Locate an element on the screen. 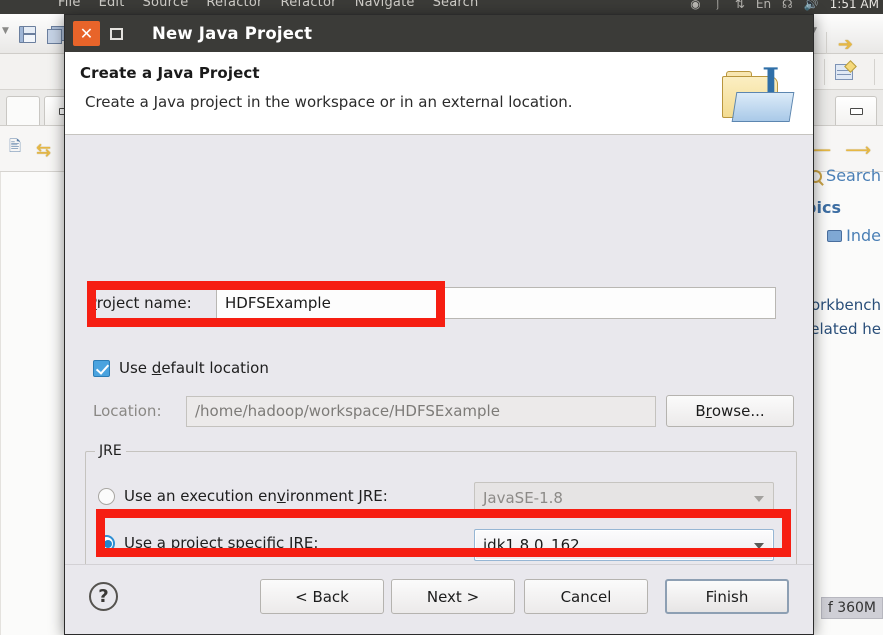 The width and height of the screenshot is (883, 635). toolbar-overflow-chevron-icon: ▼ is located at coordinates (5, 31).